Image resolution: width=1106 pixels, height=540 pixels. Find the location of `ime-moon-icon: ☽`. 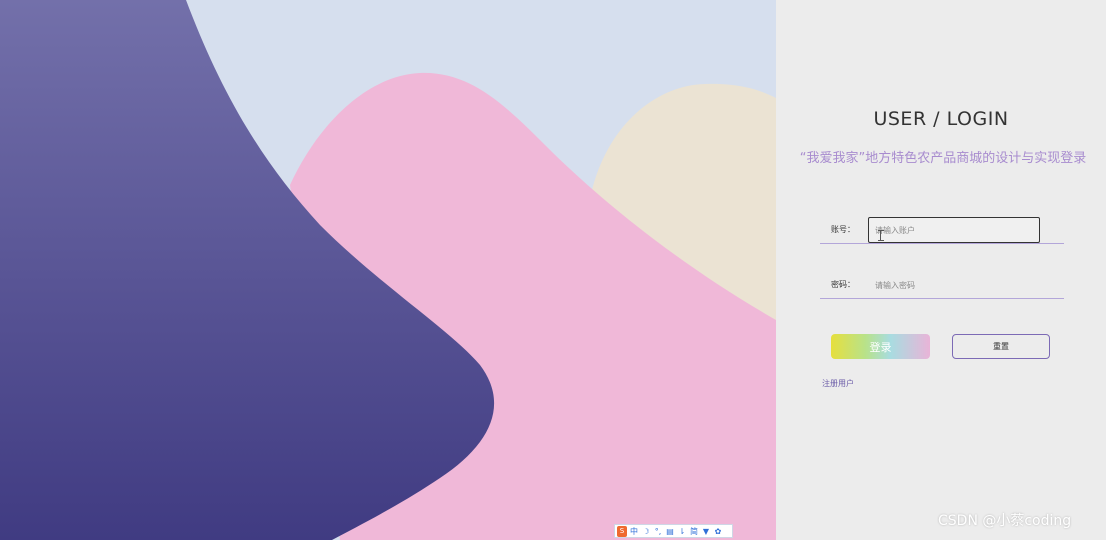

ime-moon-icon: ☽ is located at coordinates (646, 531).